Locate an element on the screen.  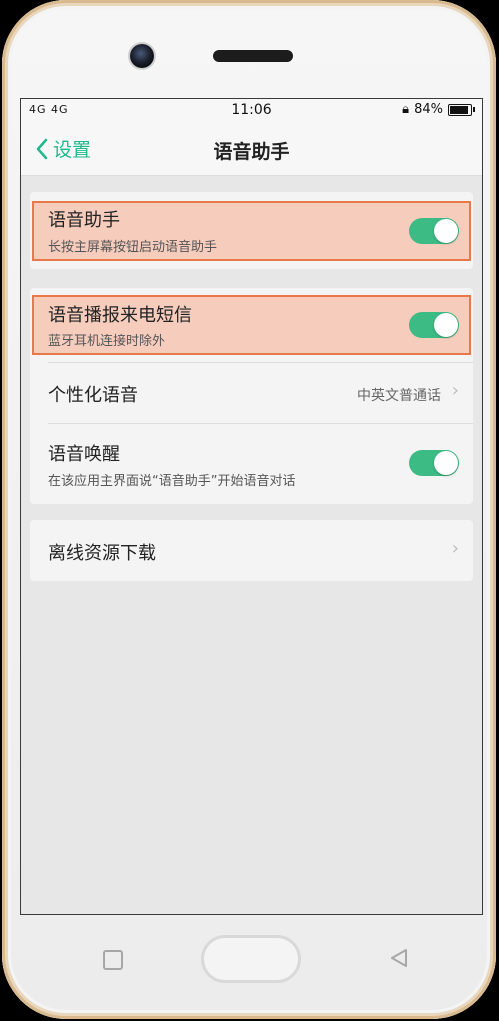
rotation-lock-icon: 🔒︎ is located at coordinates (406, 109).